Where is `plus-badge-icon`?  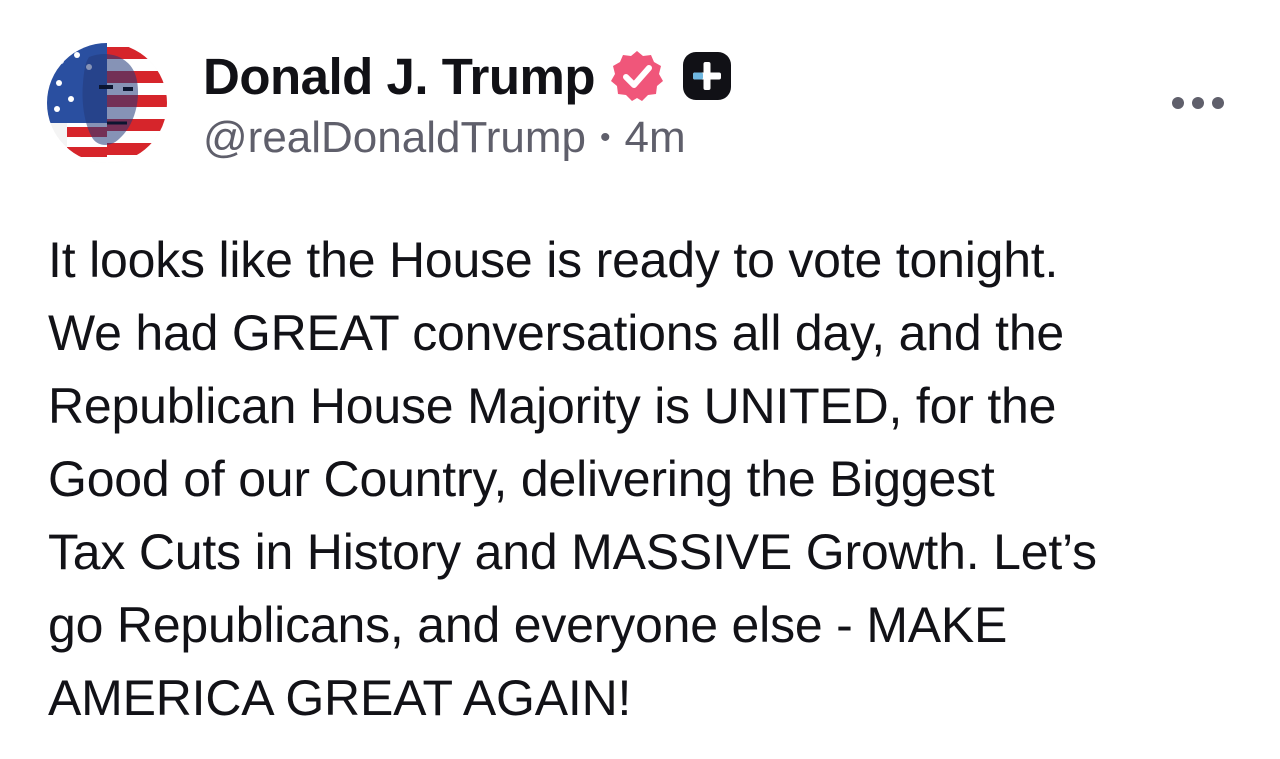
plus-badge-icon is located at coordinates (707, 76).